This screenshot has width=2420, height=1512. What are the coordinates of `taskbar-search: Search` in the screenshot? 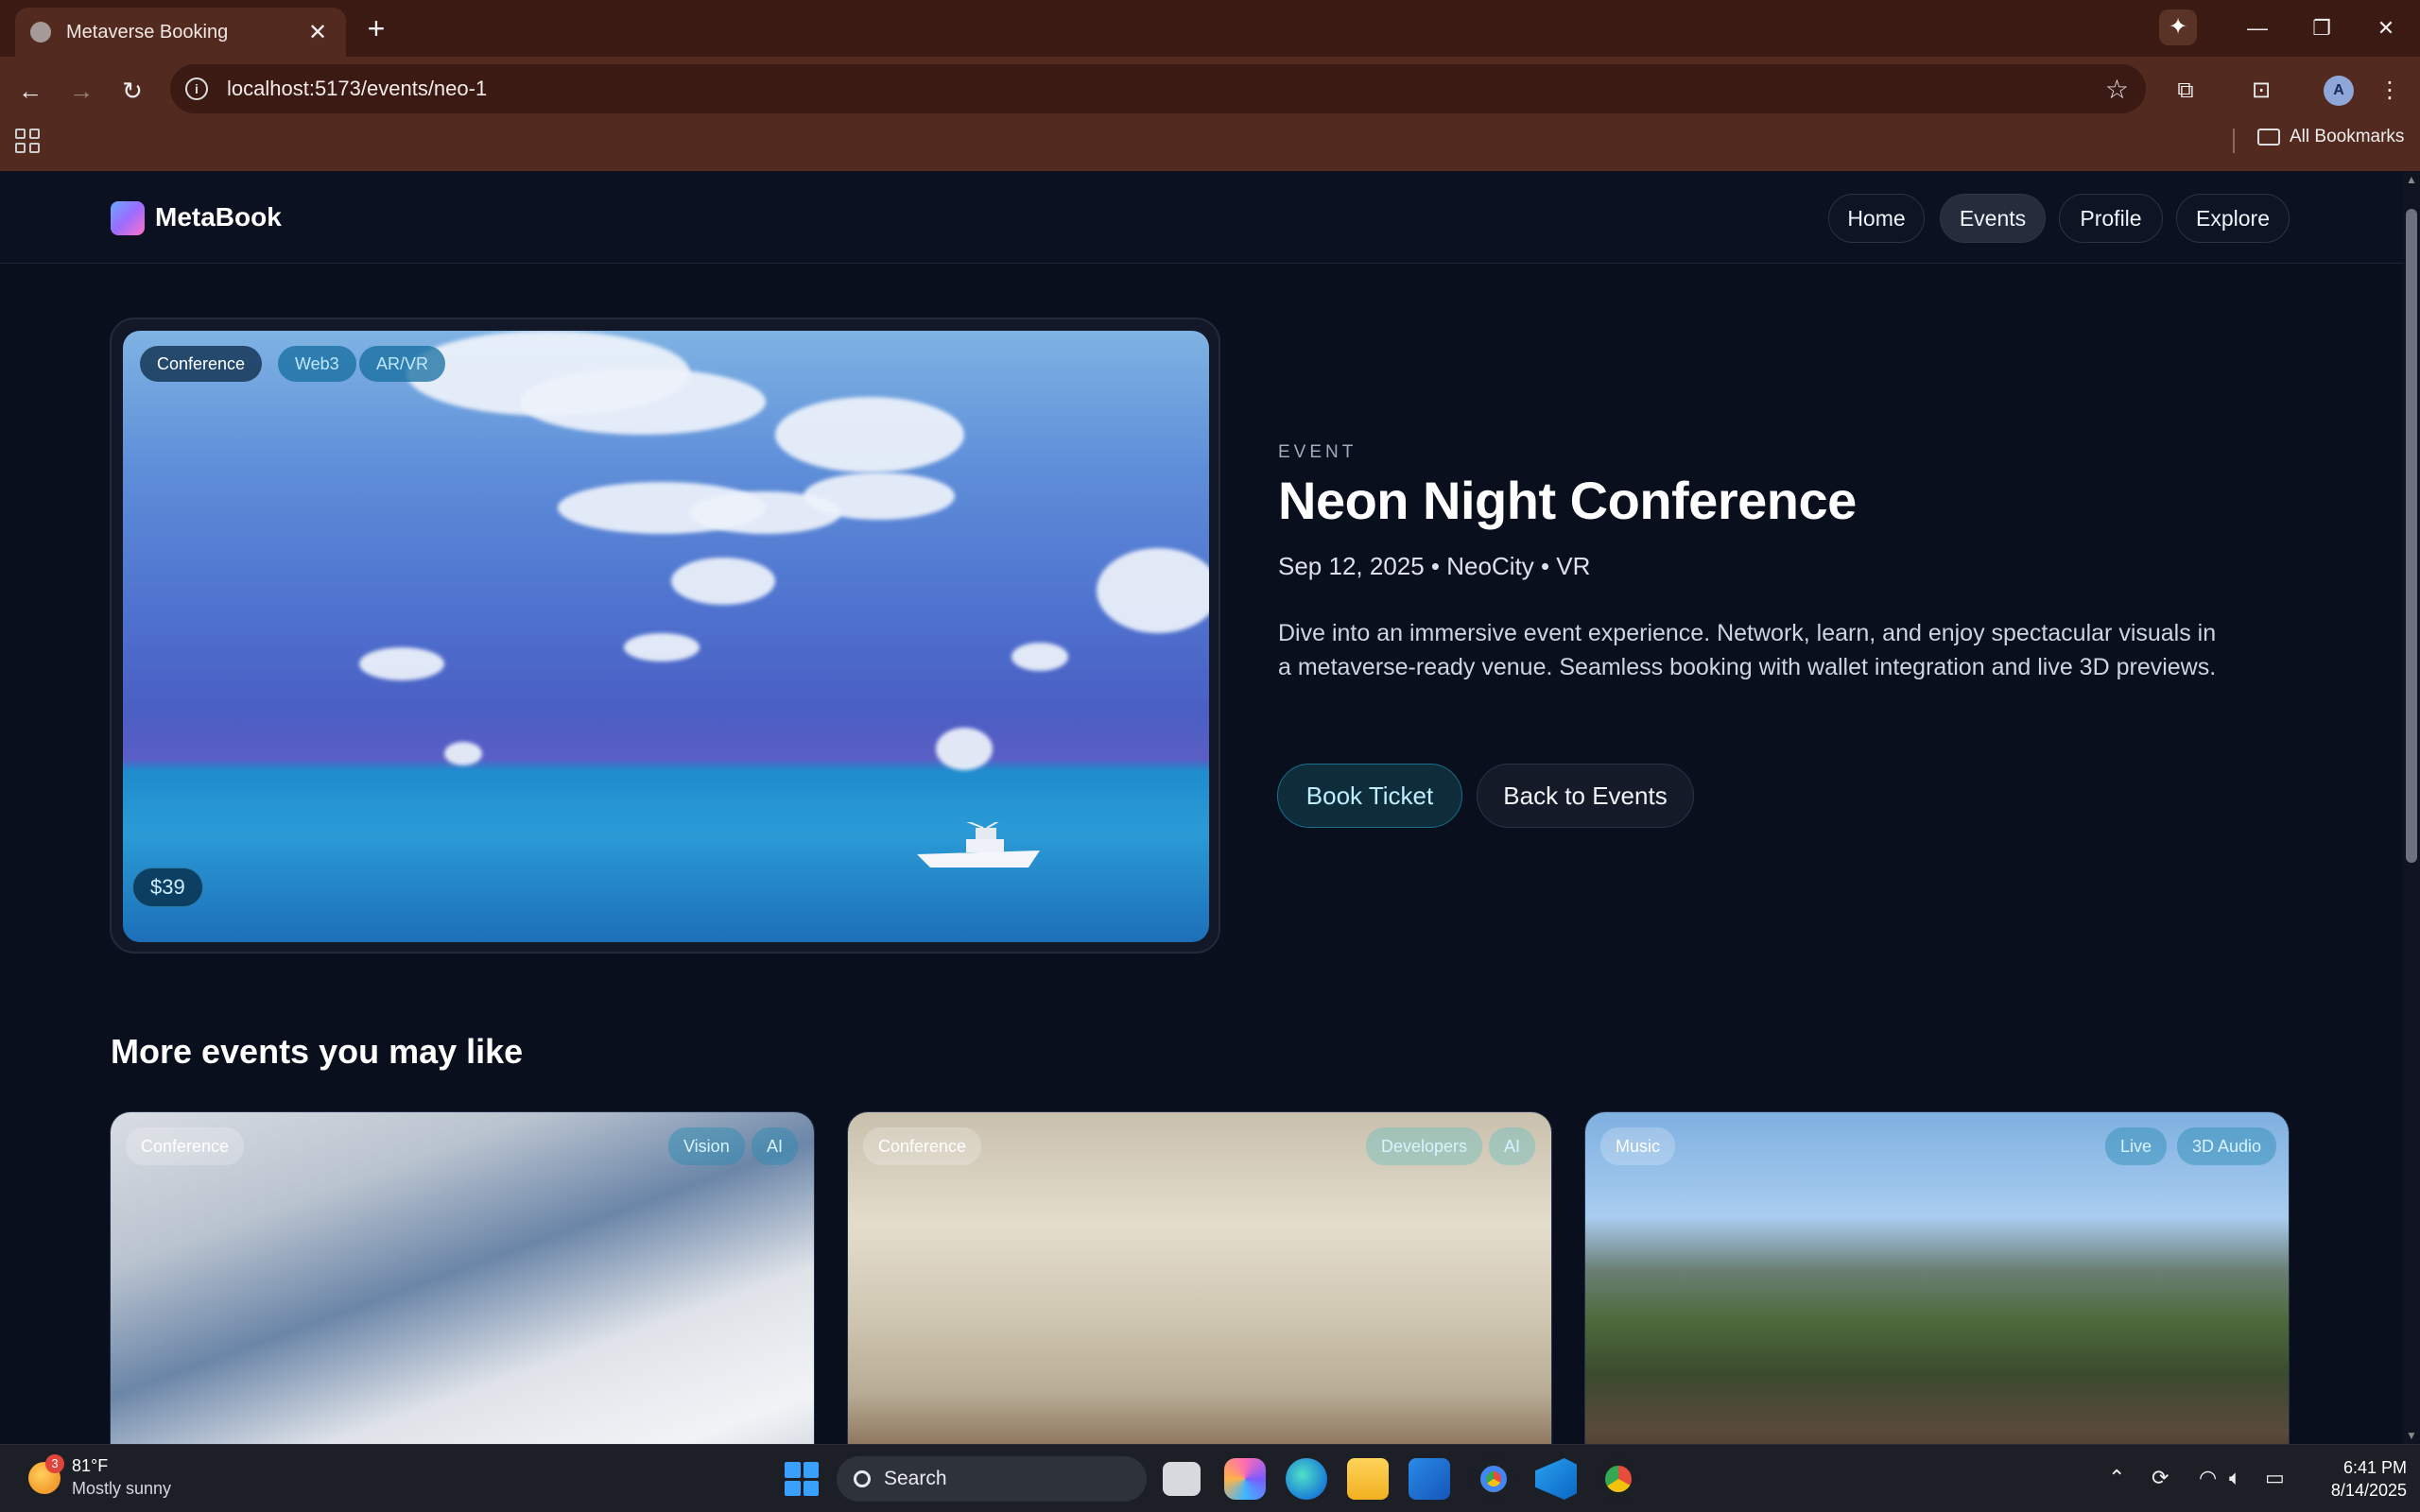 It's located at (992, 1479).